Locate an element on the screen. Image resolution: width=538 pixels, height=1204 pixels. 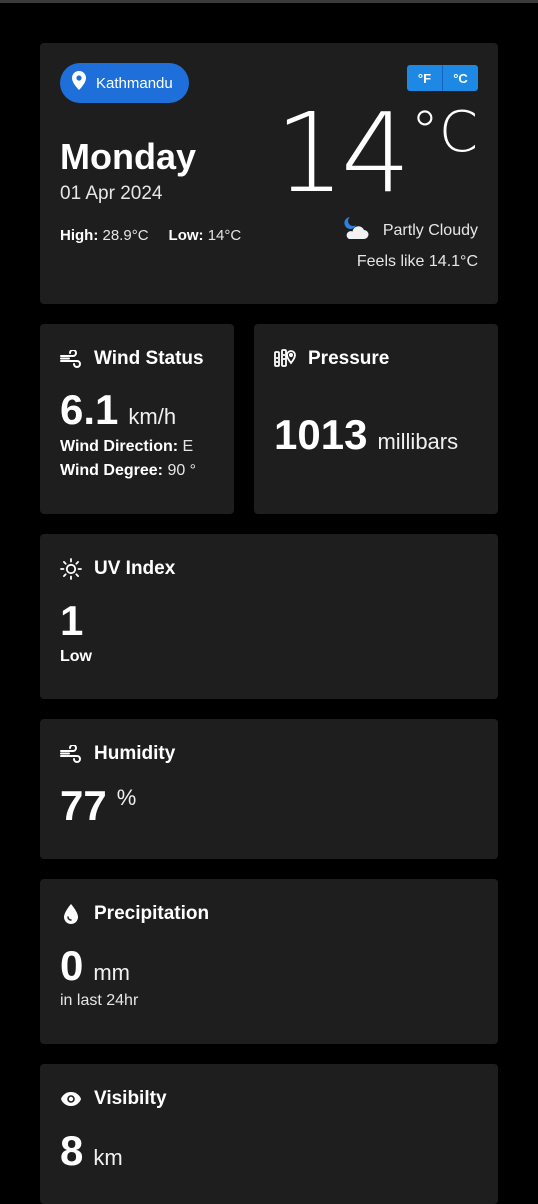
precipitation-reading: 0 mm is located at coordinates (95, 966).